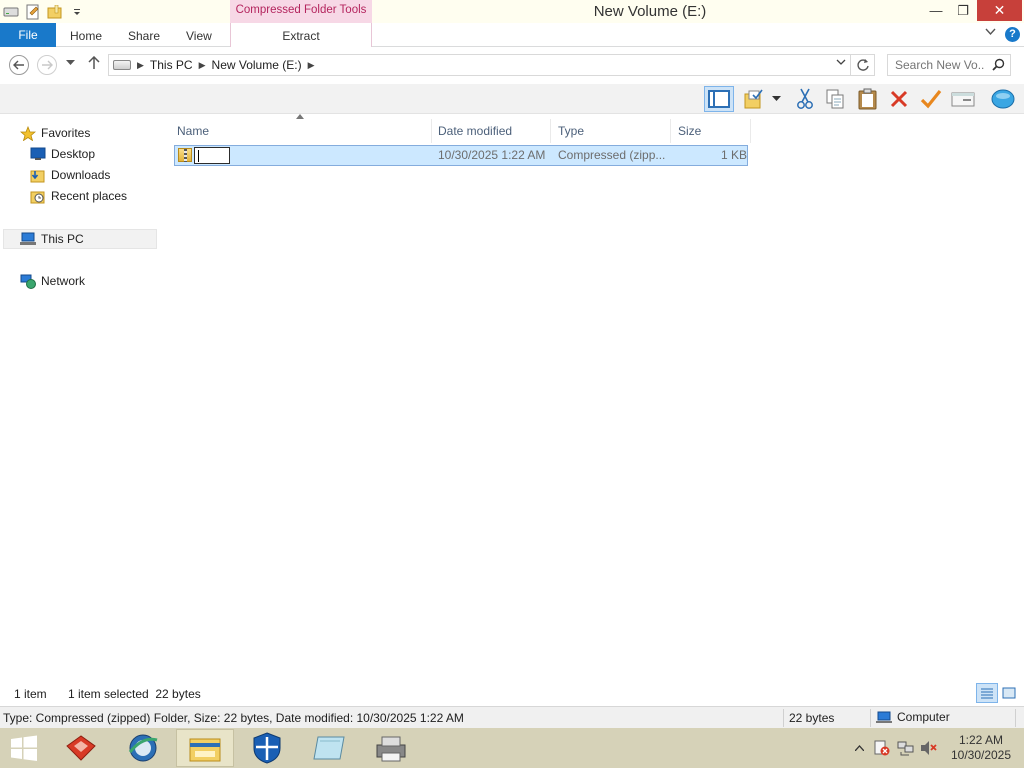 This screenshot has height=768, width=1024. What do you see at coordinates (981, 740) in the screenshot?
I see `clock-time: 1:22 AM` at bounding box center [981, 740].